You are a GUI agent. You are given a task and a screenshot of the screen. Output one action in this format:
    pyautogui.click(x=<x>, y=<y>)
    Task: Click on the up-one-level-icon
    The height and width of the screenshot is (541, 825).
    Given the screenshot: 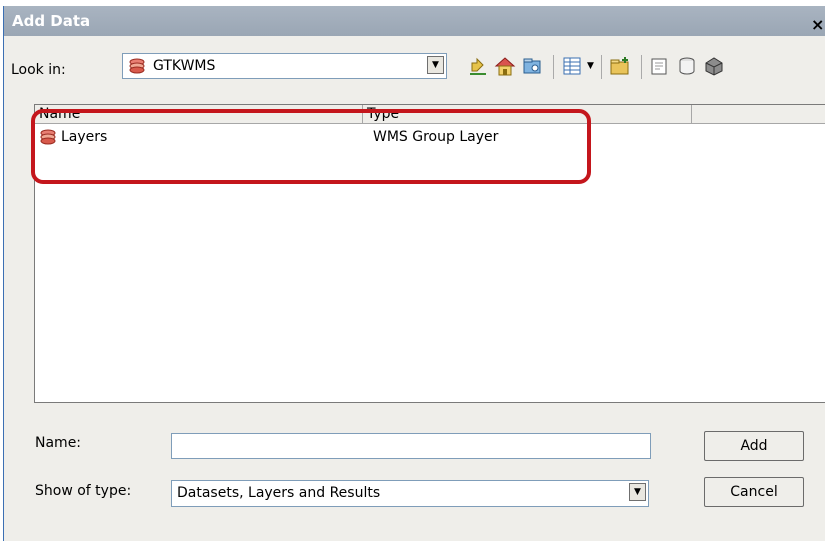 What is the action you would take?
    pyautogui.click(x=478, y=66)
    